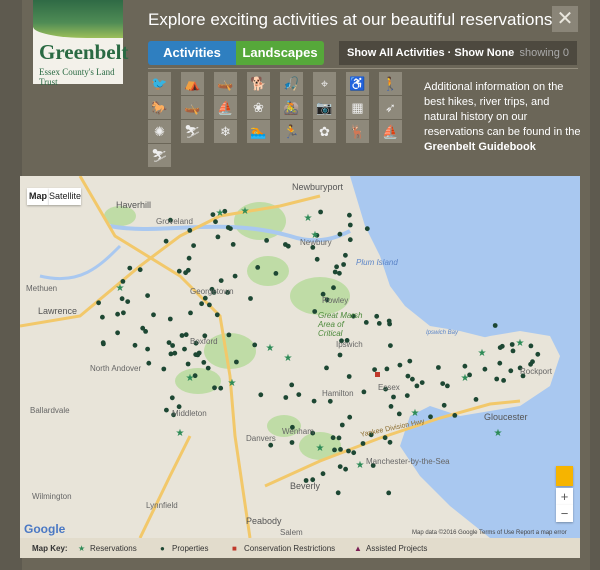 The image size is (600, 570). I want to click on map-label-manchester: Manchester-by-the-Sea, so click(408, 461).